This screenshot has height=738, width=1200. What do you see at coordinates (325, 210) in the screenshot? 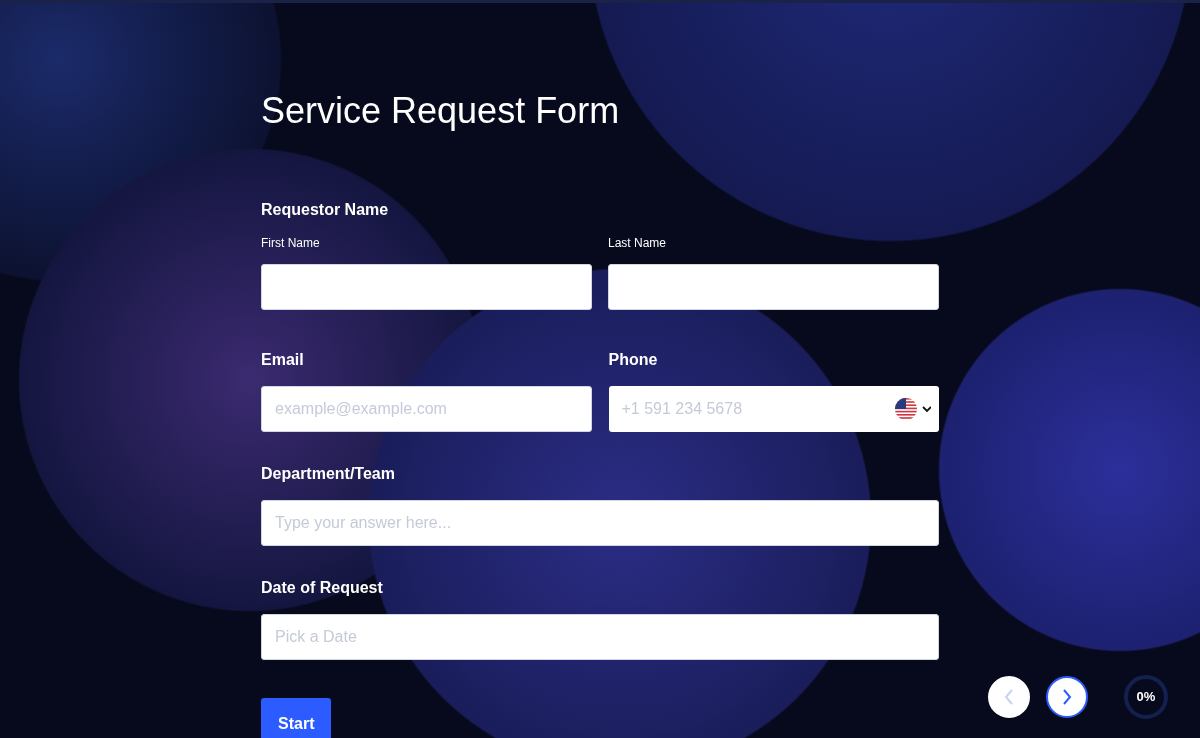
I see `field-label: Requestor Name` at bounding box center [325, 210].